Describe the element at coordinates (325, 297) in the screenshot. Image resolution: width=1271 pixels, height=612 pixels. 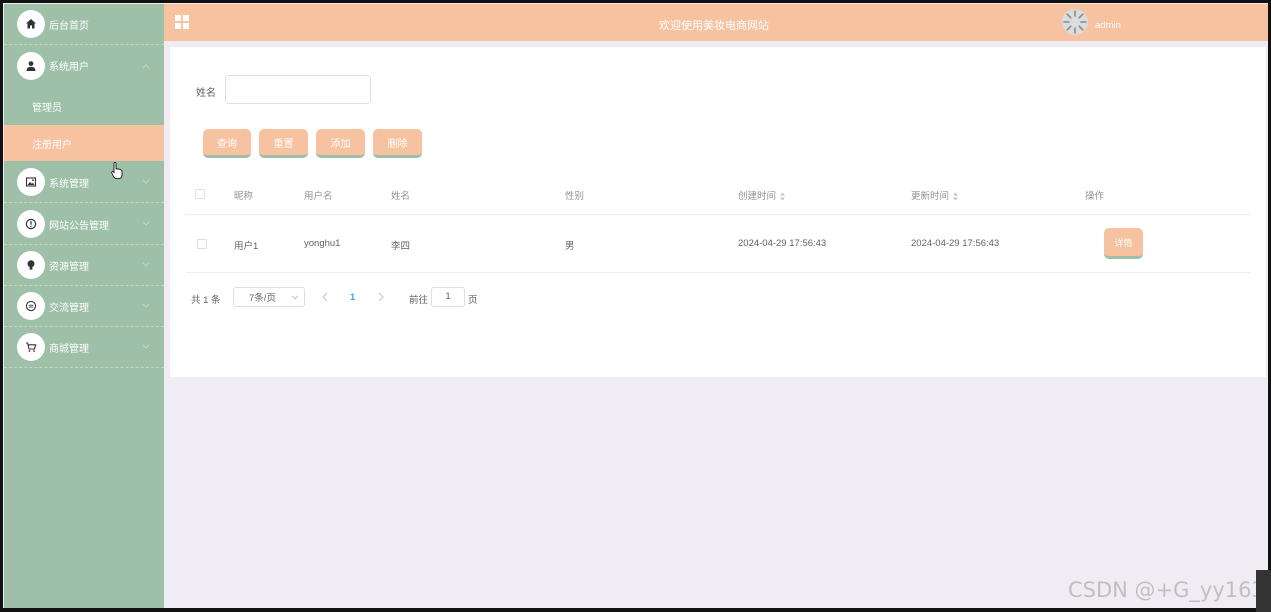
I see `prev-page-icon` at that location.